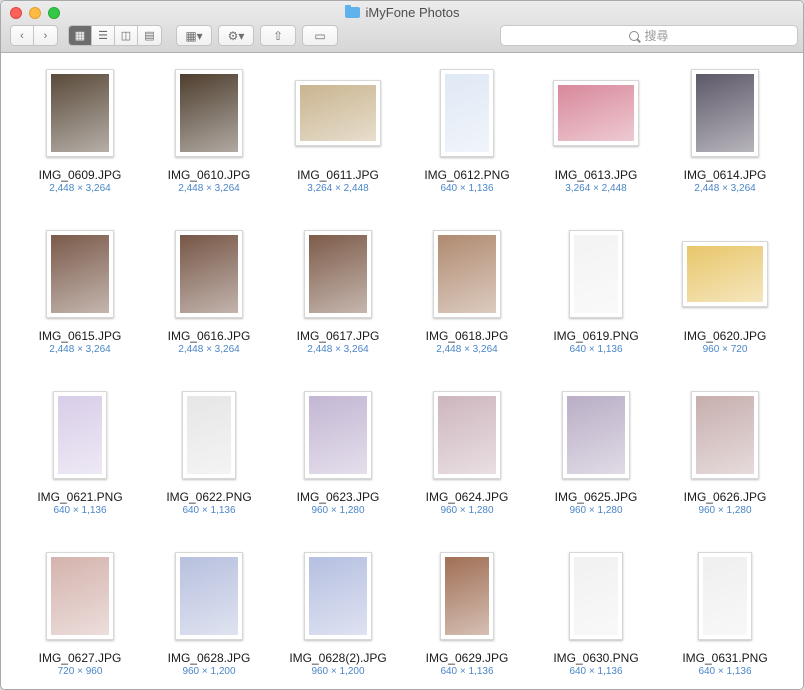 This screenshot has width=804, height=690. I want to click on icon-view-button: ▦, so click(80, 35).